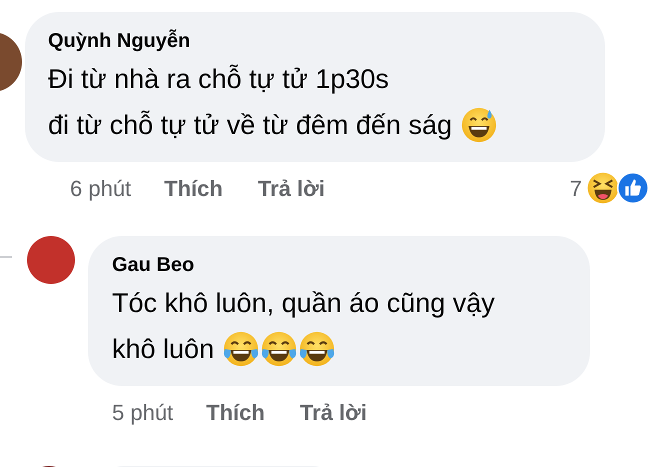  Describe the element at coordinates (303, 303) in the screenshot. I see `comment-text: Tóc khô luôn, quần áo cũng vậy` at that location.